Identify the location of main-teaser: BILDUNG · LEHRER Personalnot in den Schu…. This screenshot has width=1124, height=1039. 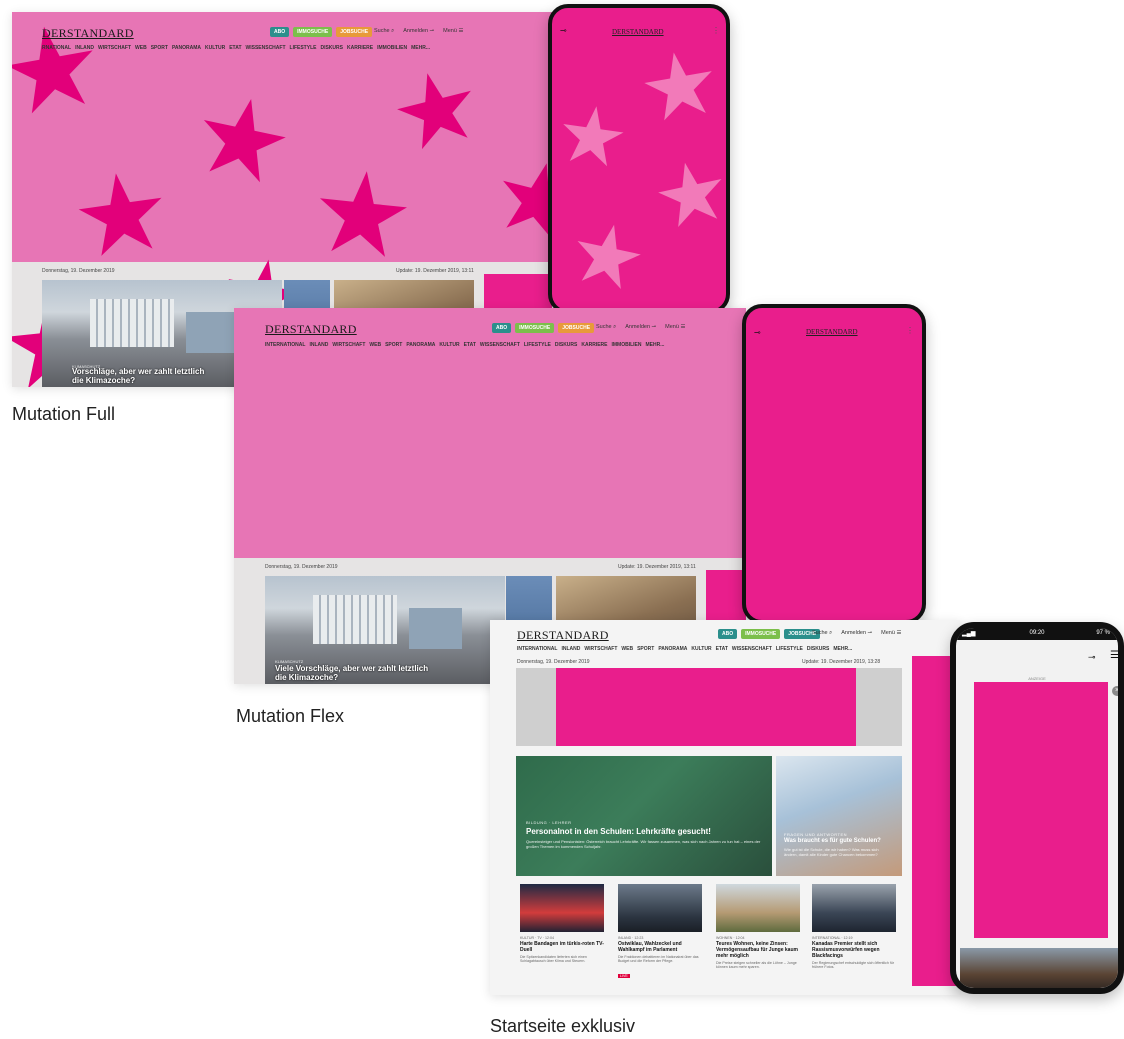
(644, 816).